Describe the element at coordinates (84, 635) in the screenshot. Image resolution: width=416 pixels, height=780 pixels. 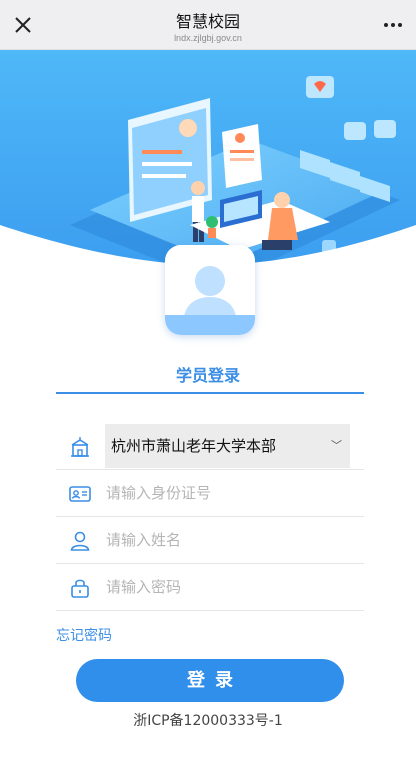
I see `forgot-password-link: 忘记密码` at that location.